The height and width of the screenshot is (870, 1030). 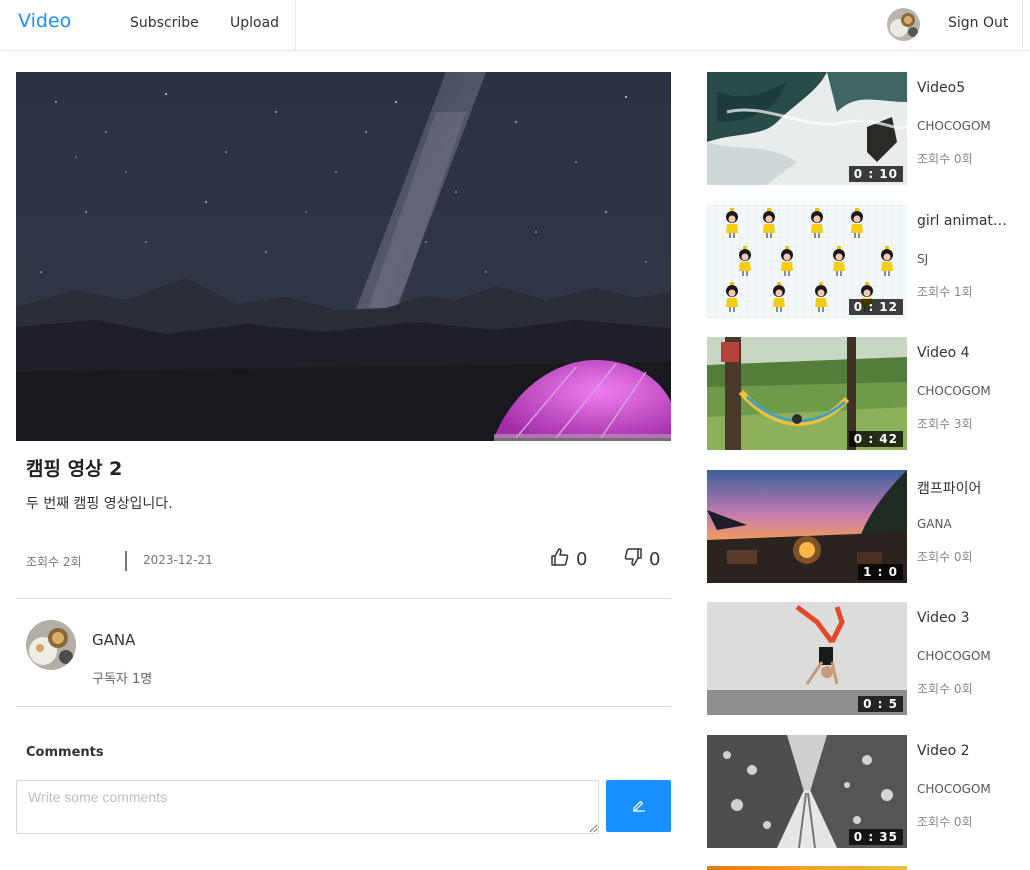 What do you see at coordinates (875, 307) in the screenshot?
I see `video-duration: 0 : 12` at bounding box center [875, 307].